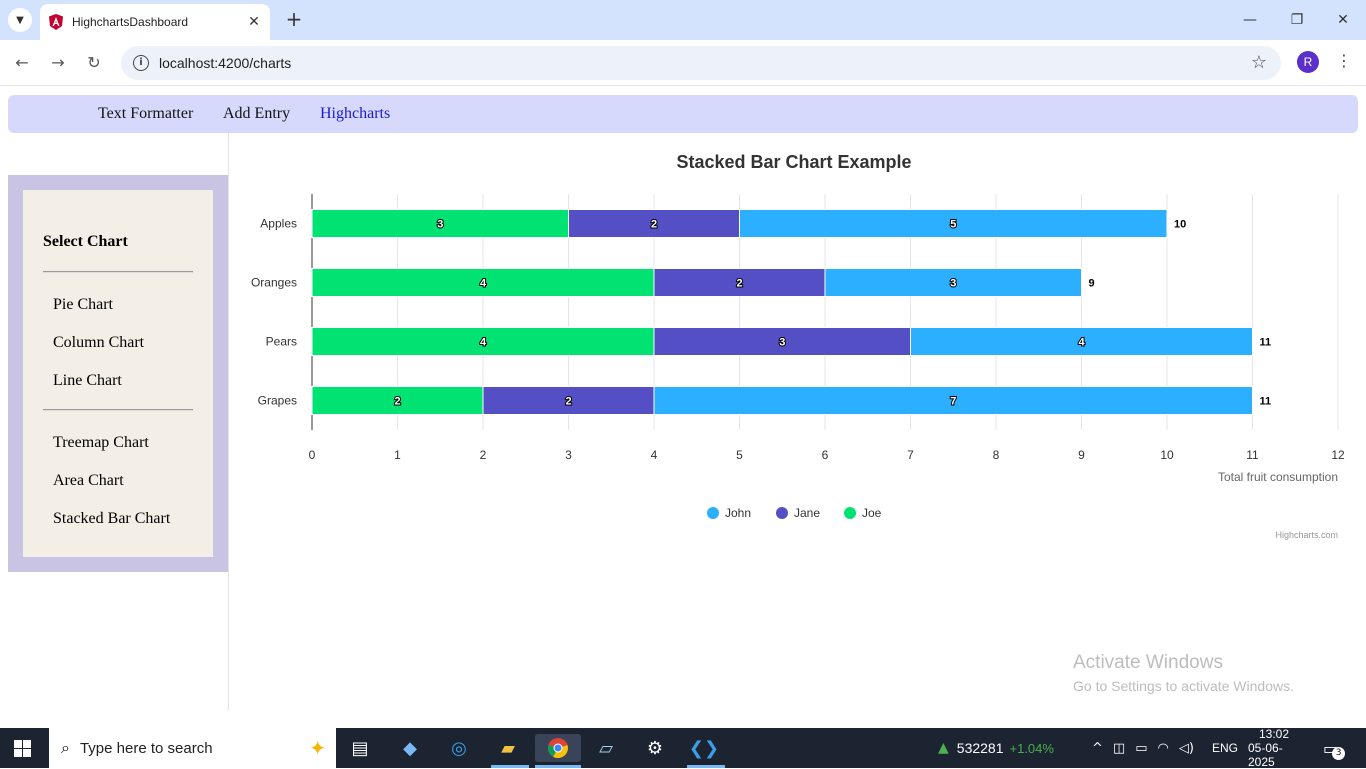  I want to click on clock-time: 13:02, so click(1274, 734).